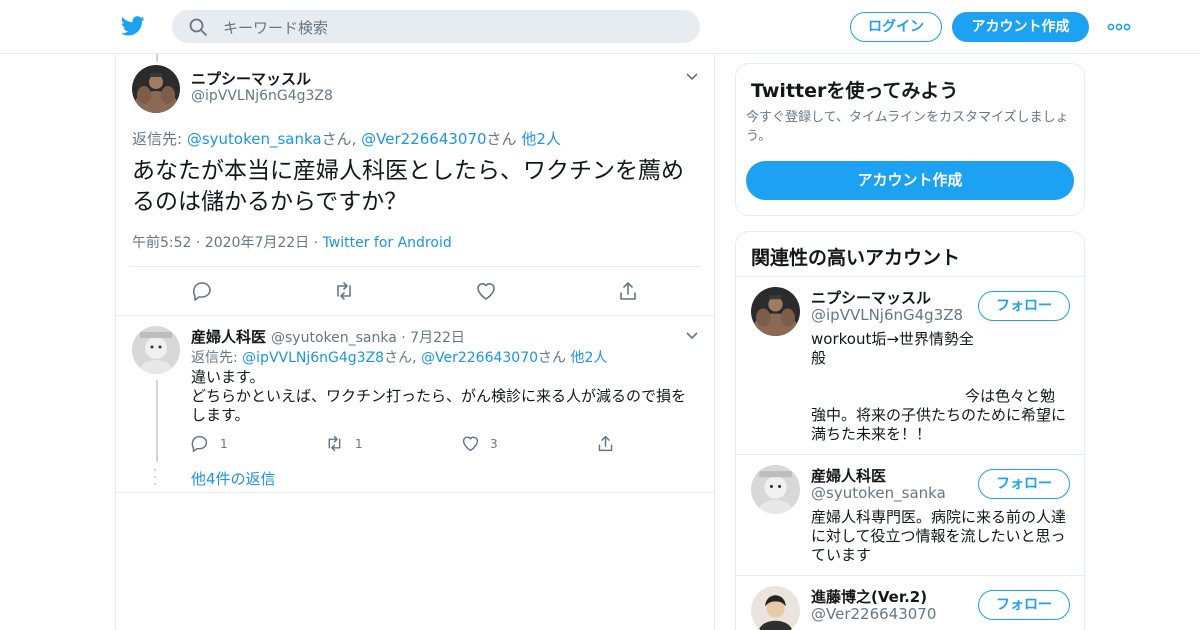 The width and height of the screenshot is (1200, 630). I want to click on account-bio-line: ています, so click(841, 555).